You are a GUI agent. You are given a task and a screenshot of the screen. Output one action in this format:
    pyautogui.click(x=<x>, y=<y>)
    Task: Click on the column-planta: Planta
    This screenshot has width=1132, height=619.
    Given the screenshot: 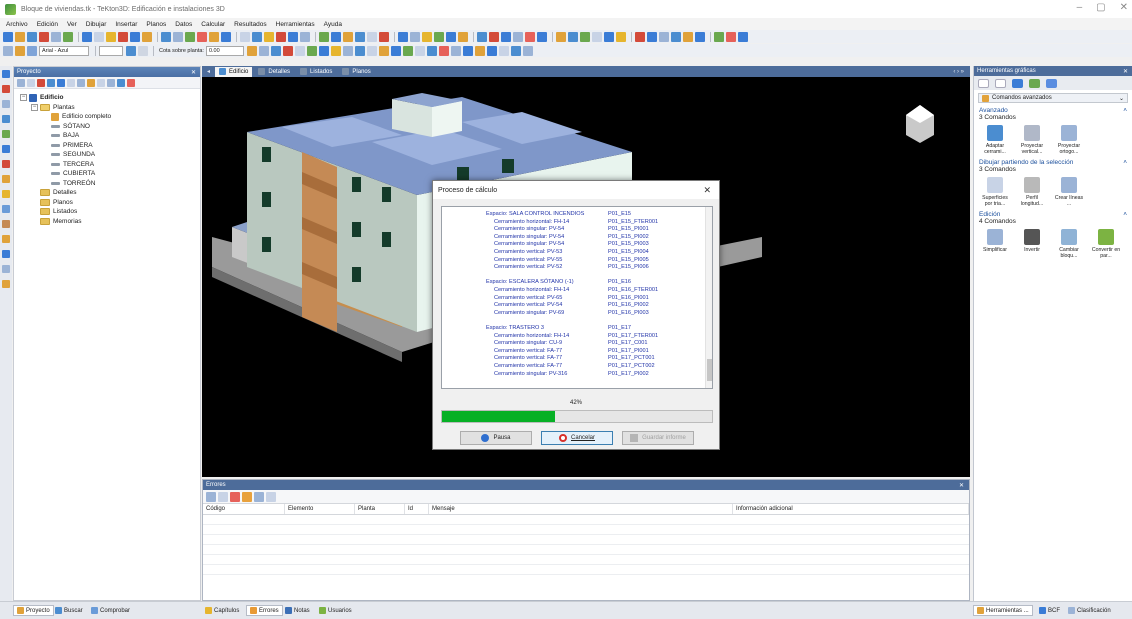 What is the action you would take?
    pyautogui.click(x=380, y=509)
    